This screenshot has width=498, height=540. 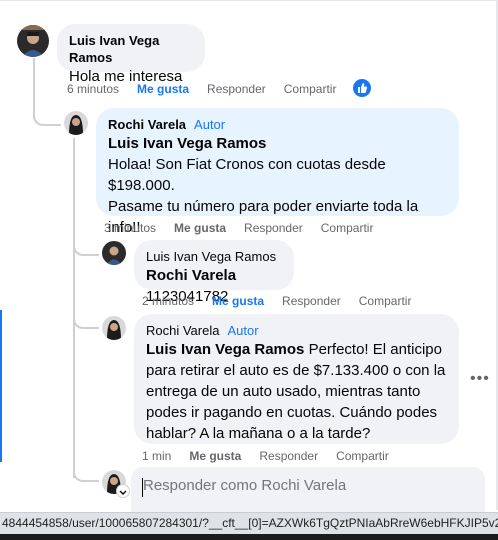 What do you see at coordinates (191, 275) in the screenshot?
I see `mention-link: Rochi Varela` at bounding box center [191, 275].